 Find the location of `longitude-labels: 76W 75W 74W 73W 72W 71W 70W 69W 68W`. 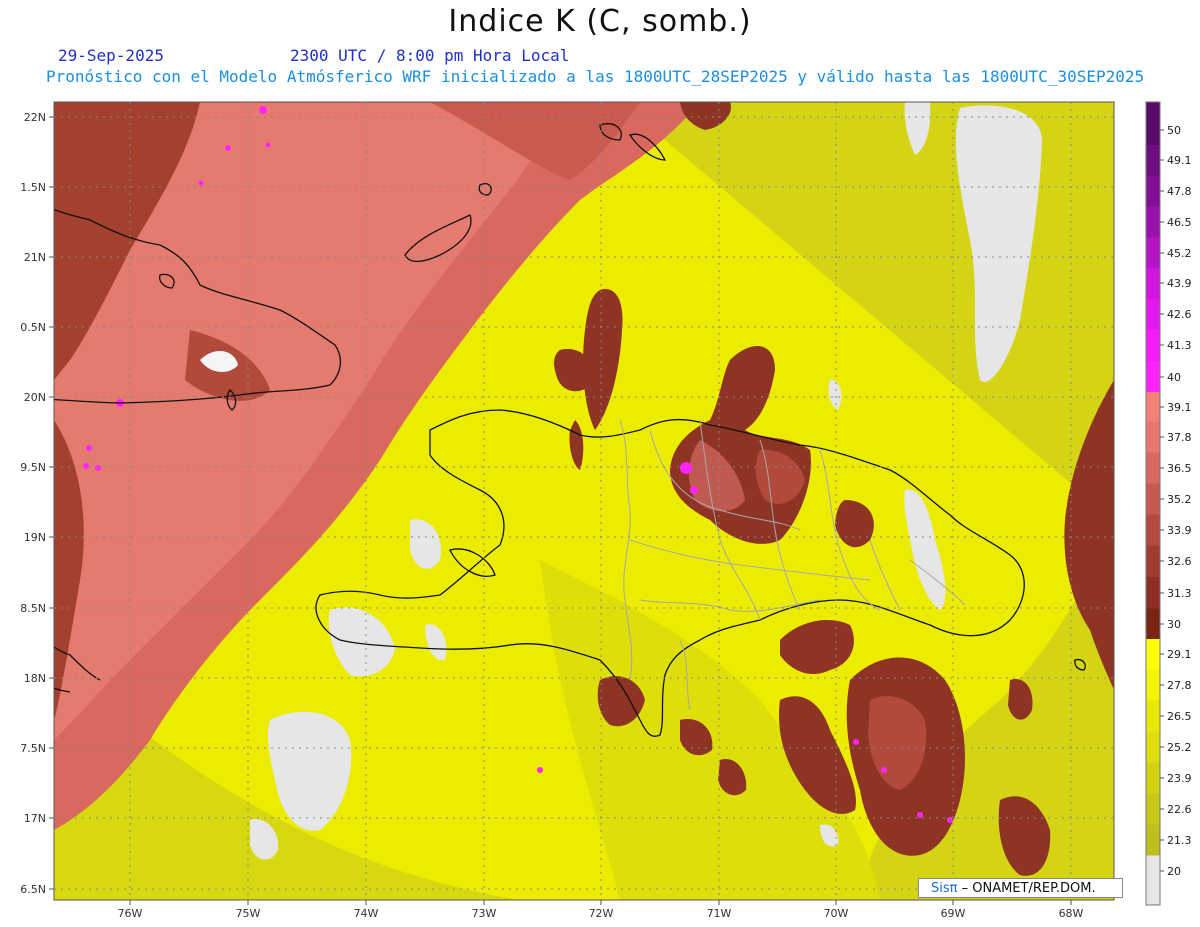

longitude-labels: 76W 75W 74W 73W 72W 71W 70W 69W 68W is located at coordinates (601, 910).